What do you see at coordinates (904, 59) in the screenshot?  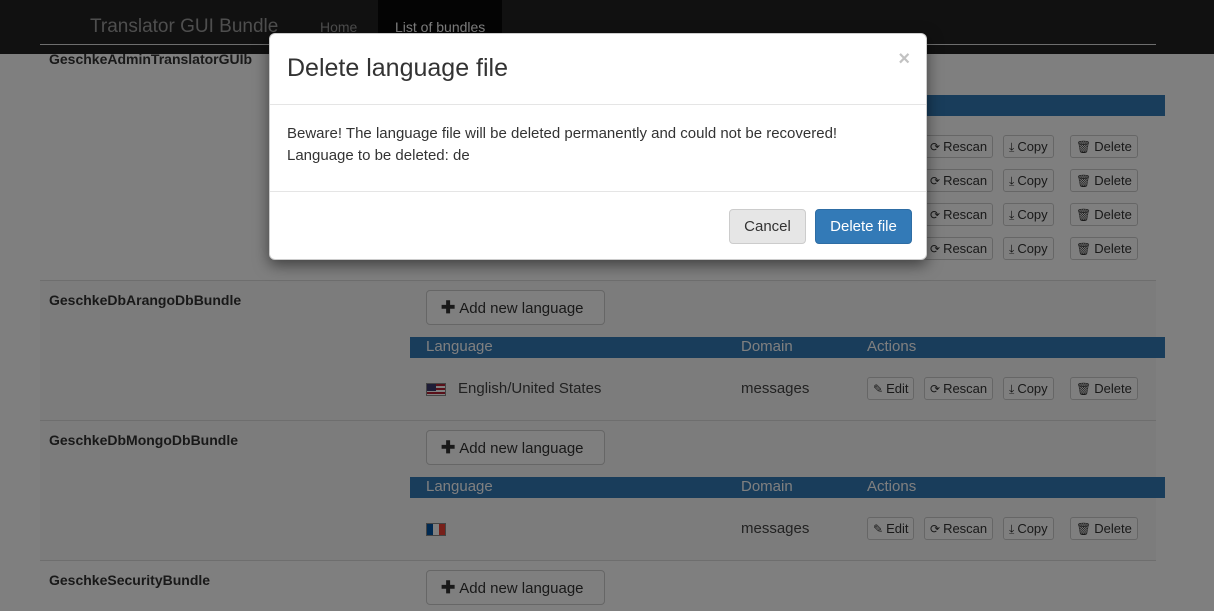 I see `close-icon: ×` at bounding box center [904, 59].